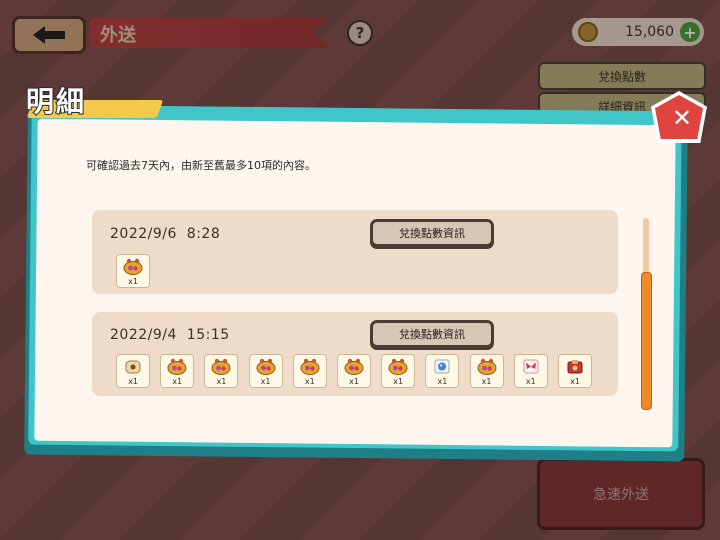 Image resolution: width=720 pixels, height=540 pixels. Describe the element at coordinates (203, 234) in the screenshot. I see `entry-time: 8:28` at that location.